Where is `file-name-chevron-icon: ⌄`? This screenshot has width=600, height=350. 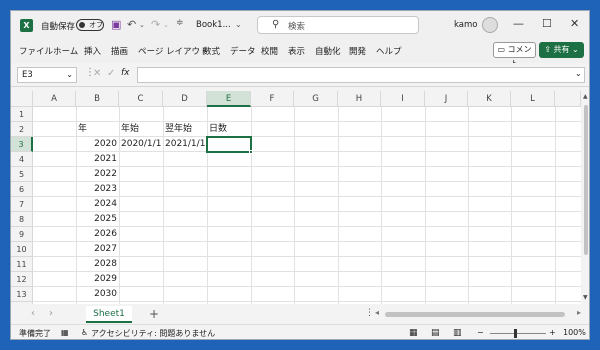 file-name-chevron-icon: ⌄ is located at coordinates (238, 24).